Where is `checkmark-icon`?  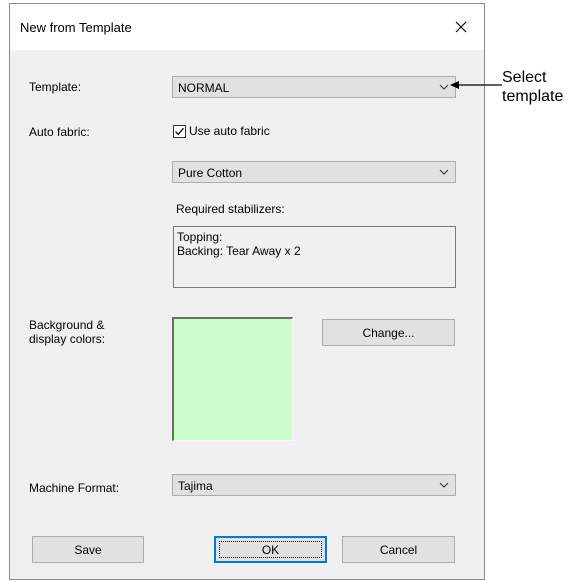 checkmark-icon is located at coordinates (179, 131).